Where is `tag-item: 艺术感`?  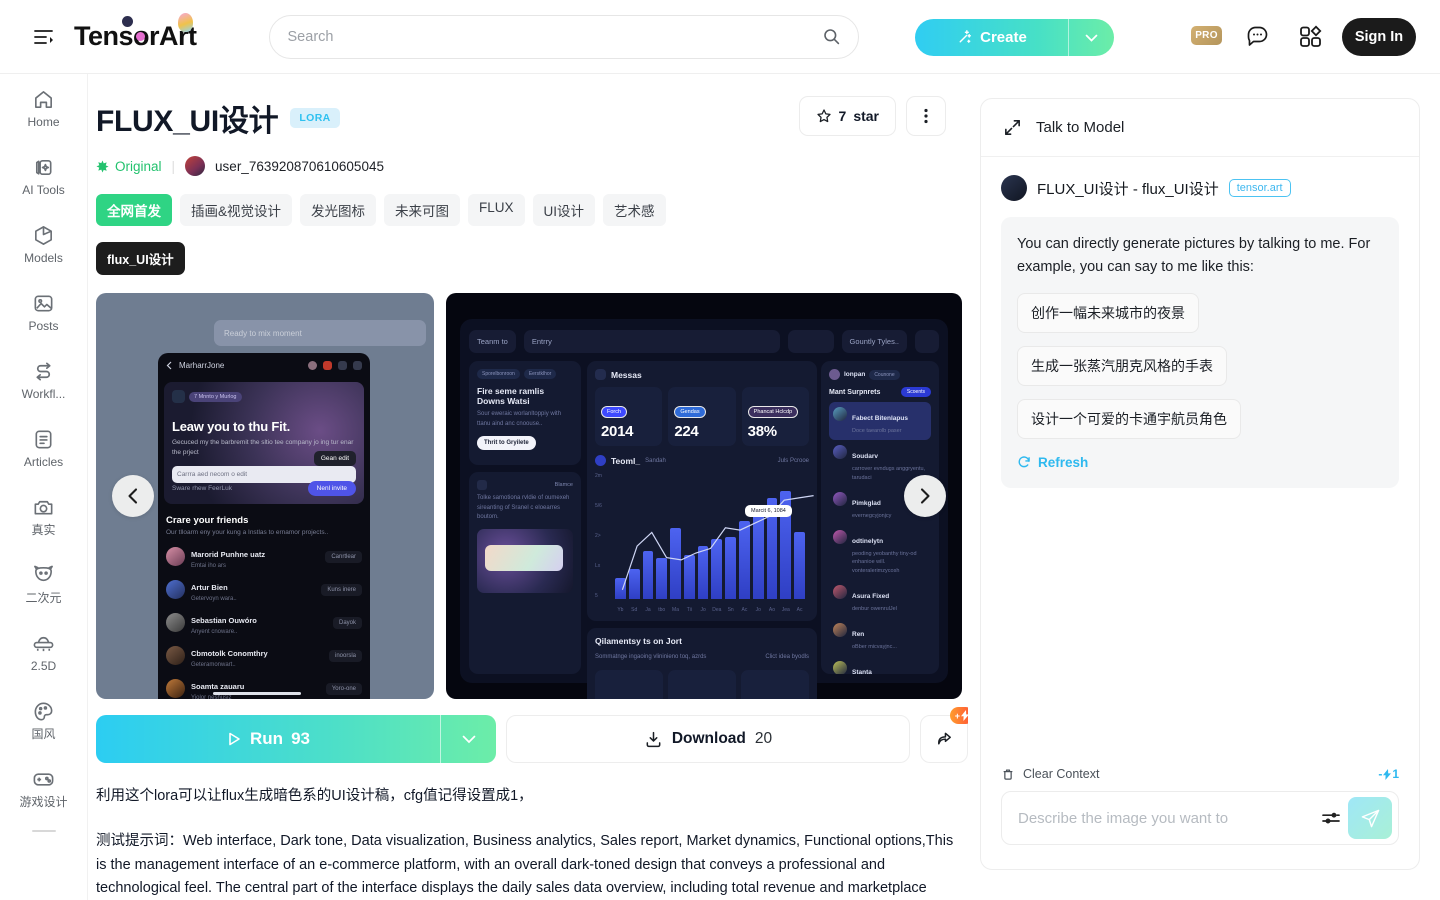
tag-item: 艺术感 is located at coordinates (634, 210).